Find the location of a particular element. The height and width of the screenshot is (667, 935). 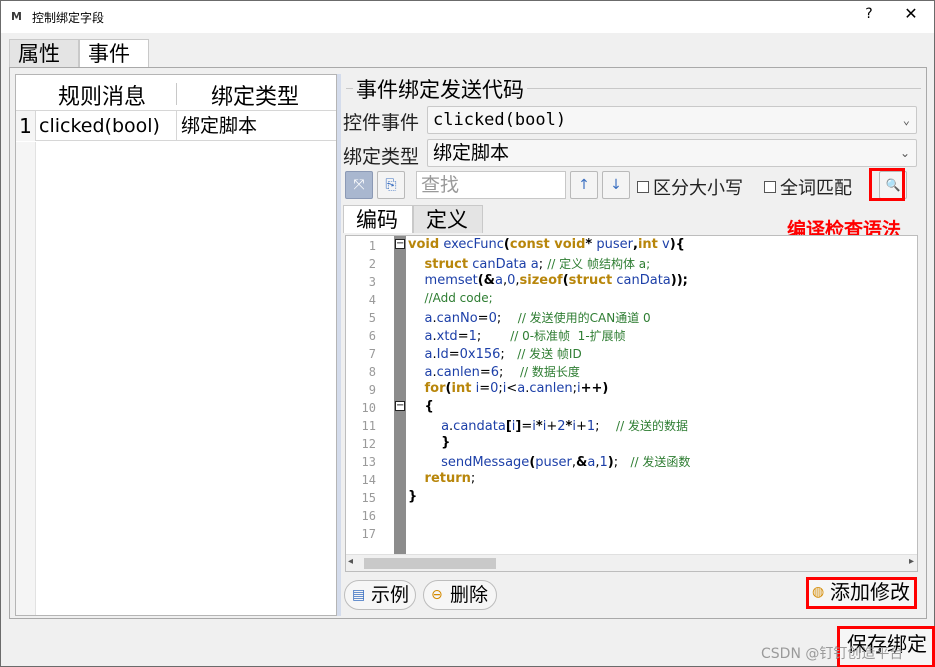

check-syntax-highlight is located at coordinates (887, 184).